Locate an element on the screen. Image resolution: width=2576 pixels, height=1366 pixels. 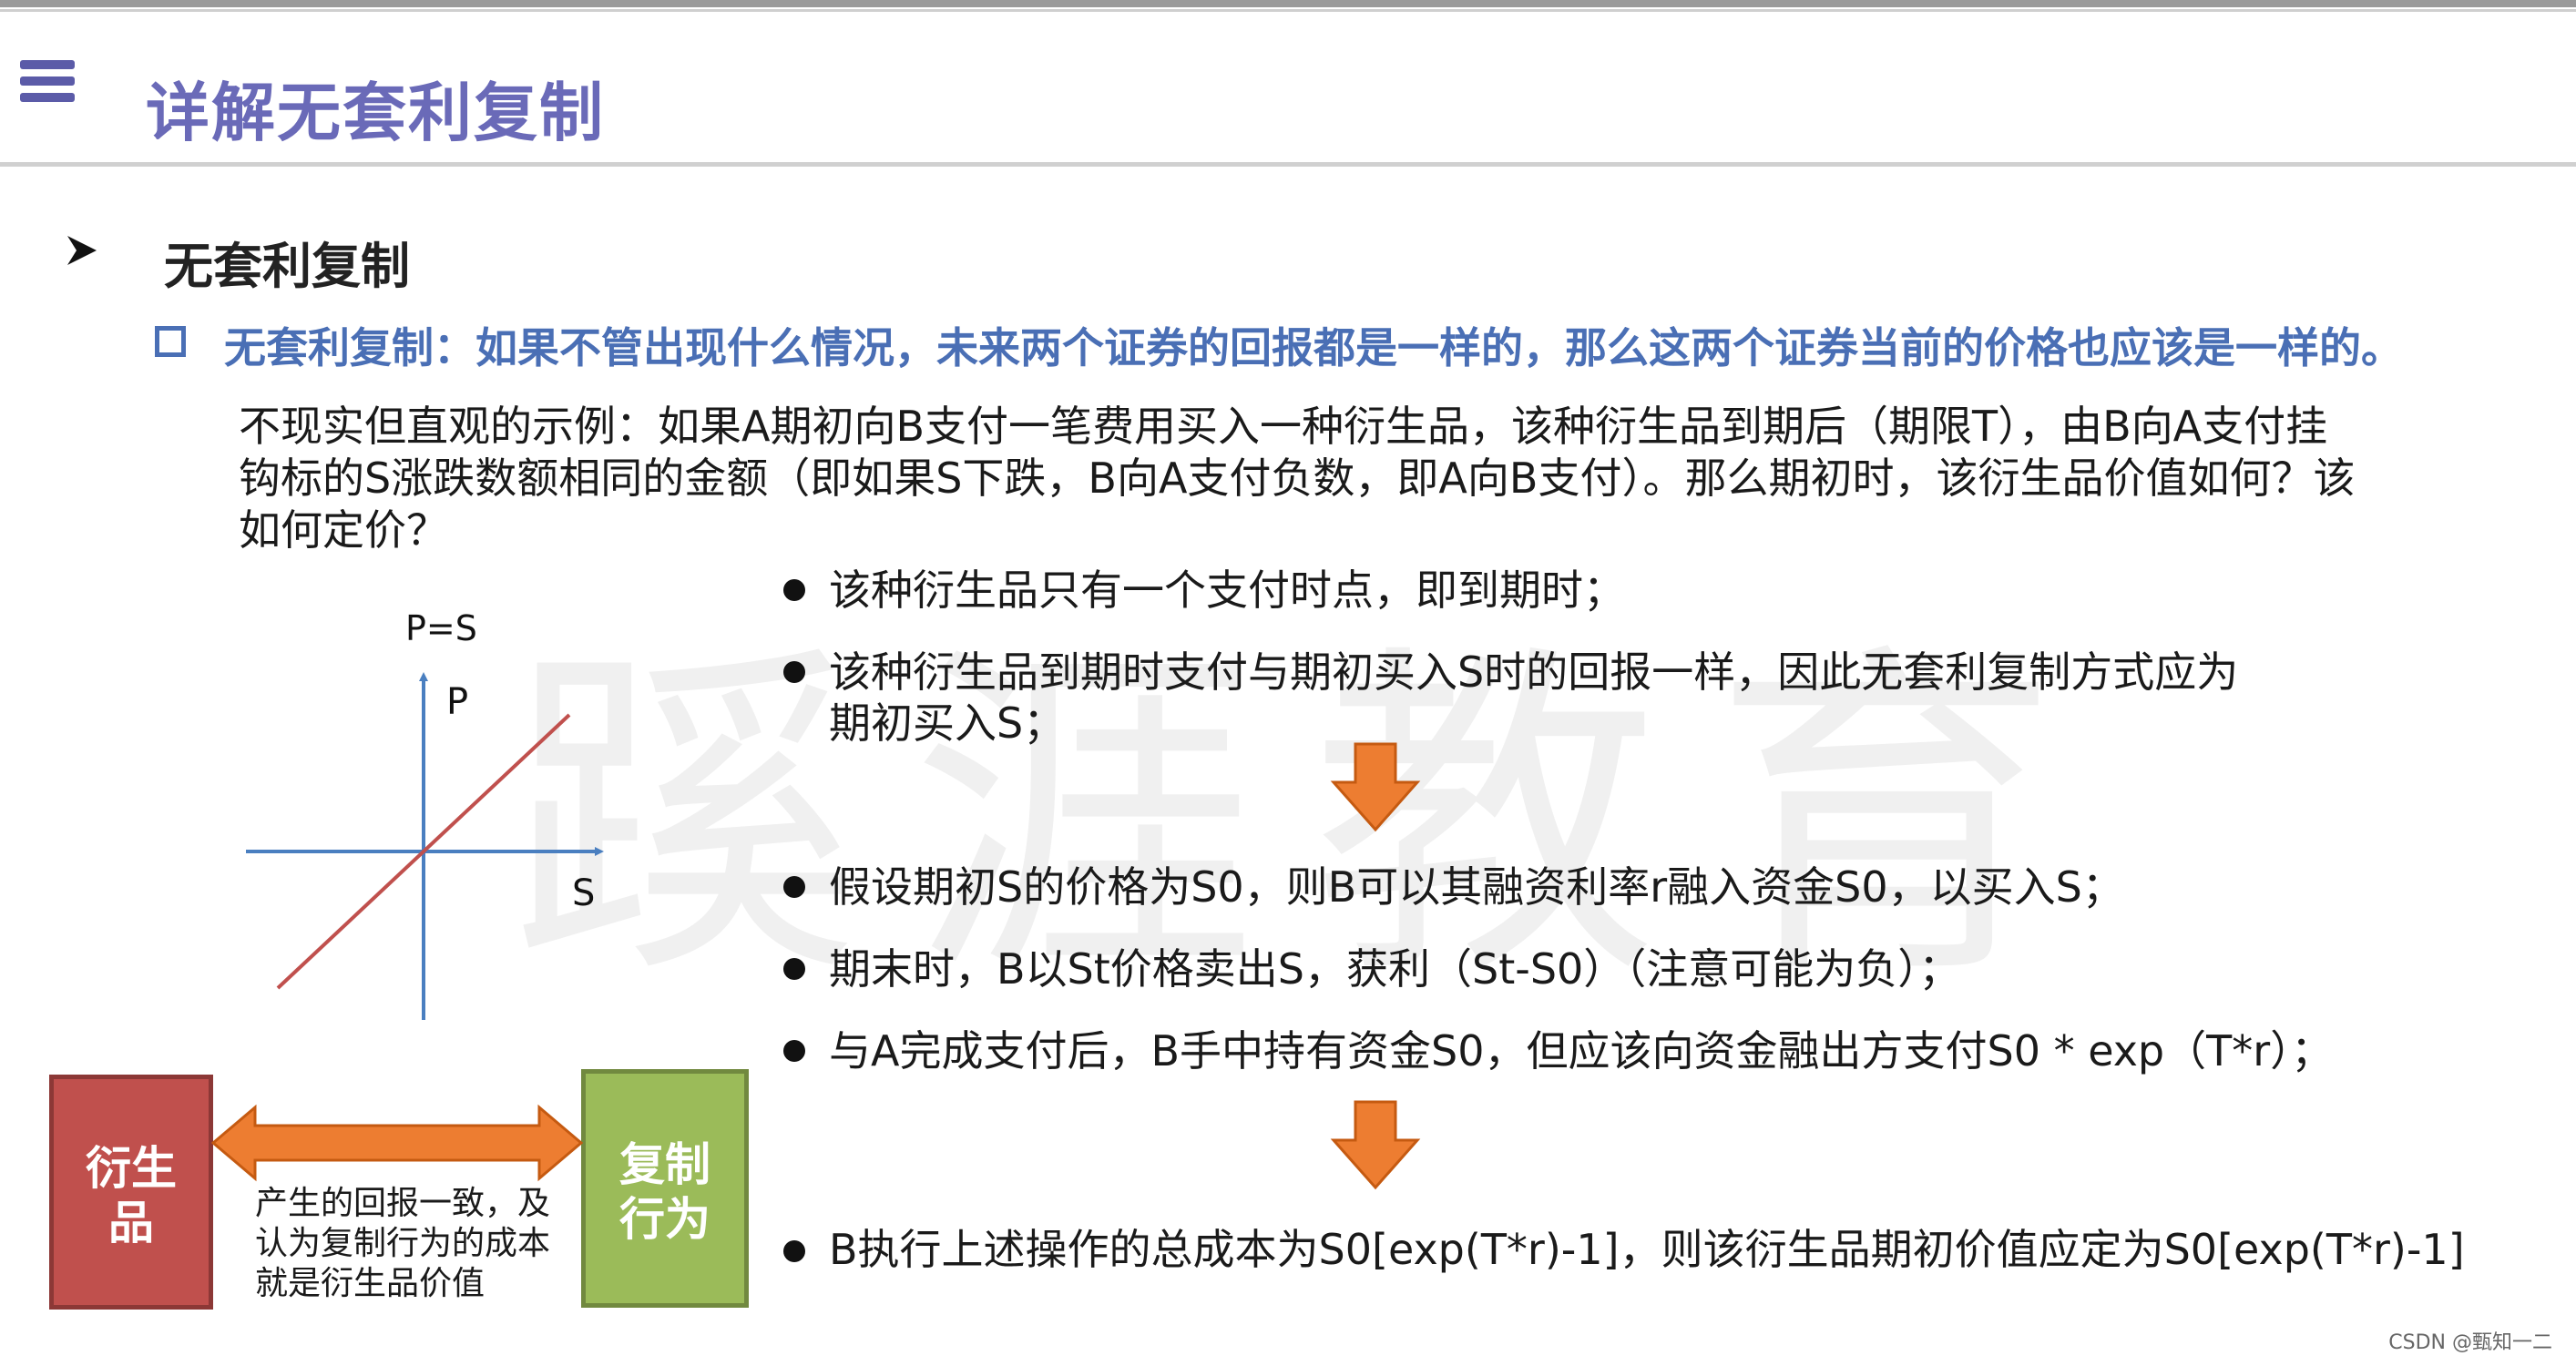
double-arrow-icon is located at coordinates (397, 1143).